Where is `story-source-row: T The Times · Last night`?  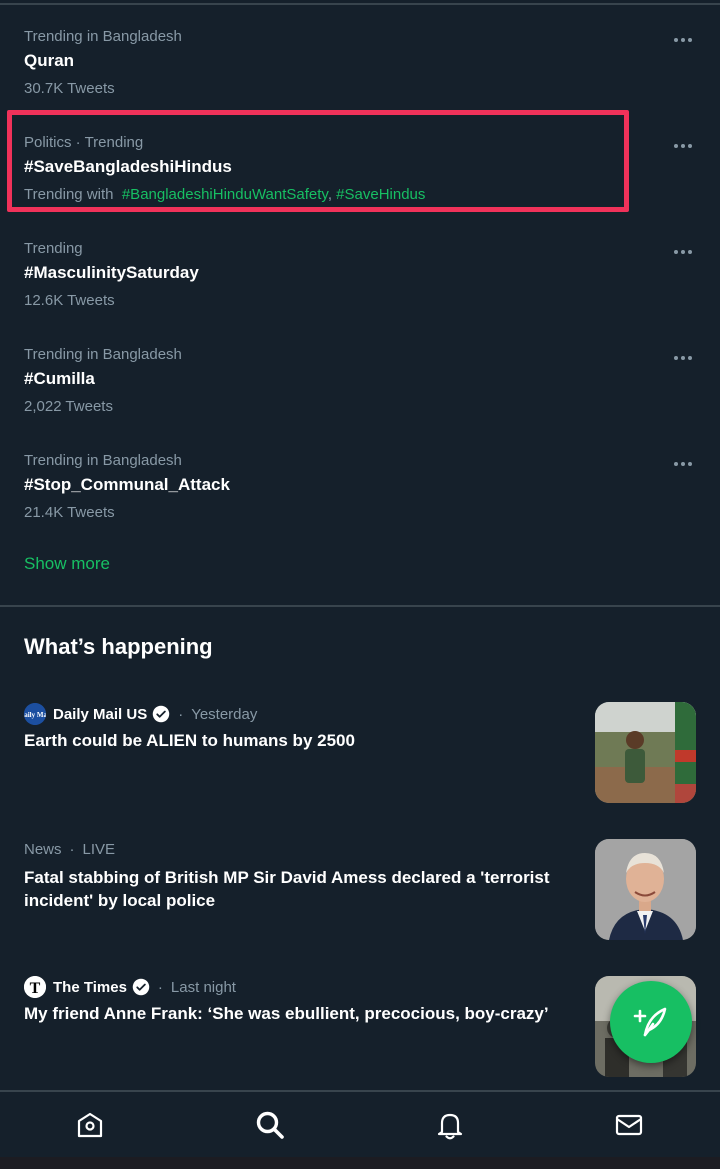 story-source-row: T The Times · Last night is located at coordinates (130, 987).